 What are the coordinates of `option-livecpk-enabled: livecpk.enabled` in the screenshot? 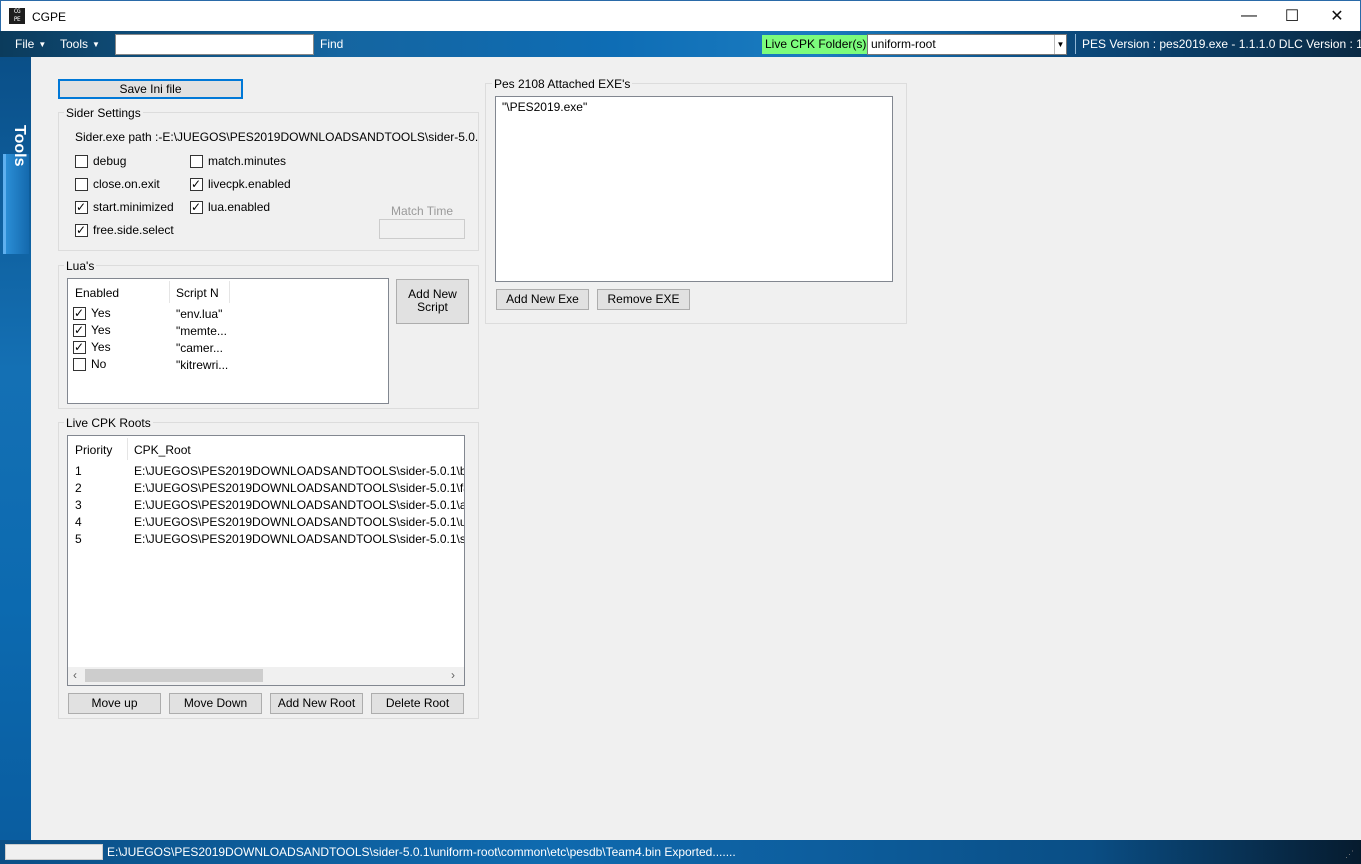 It's located at (240, 184).